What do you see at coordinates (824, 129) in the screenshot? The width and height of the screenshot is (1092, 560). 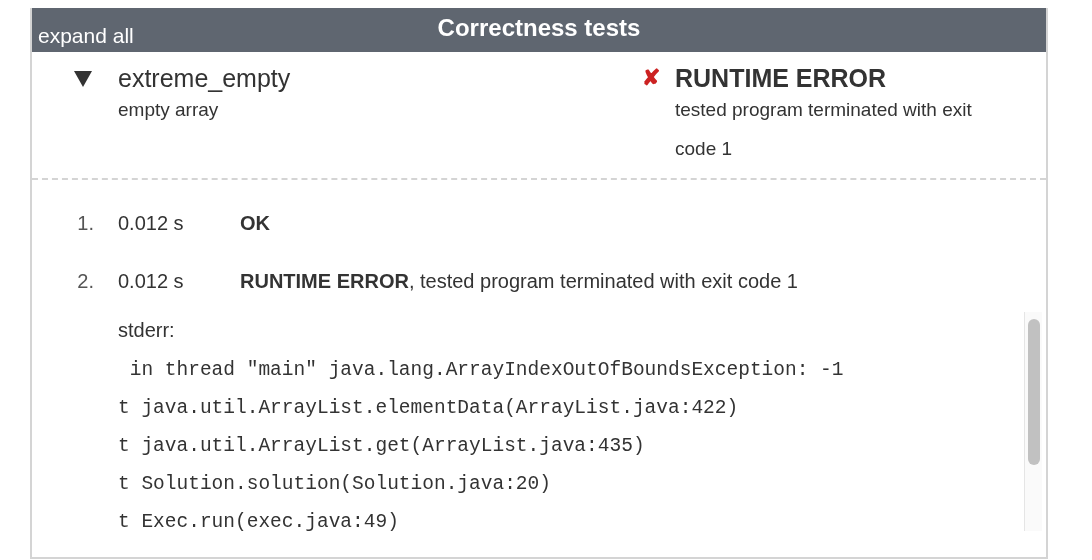 I see `status-detail: tested program terminated with exit code 1` at bounding box center [824, 129].